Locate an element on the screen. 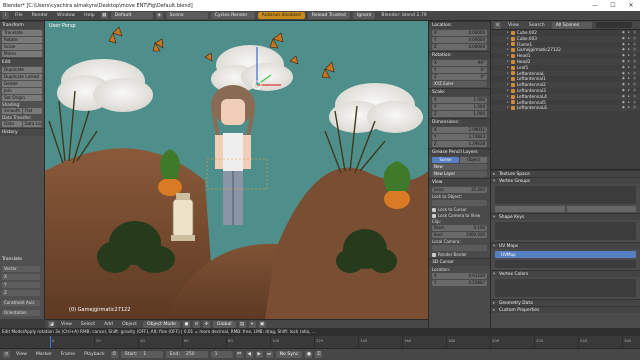 Image resolution: width=640 pixels, height=360 pixels. scale-y-field: Y 1.000 is located at coordinates (459, 107).